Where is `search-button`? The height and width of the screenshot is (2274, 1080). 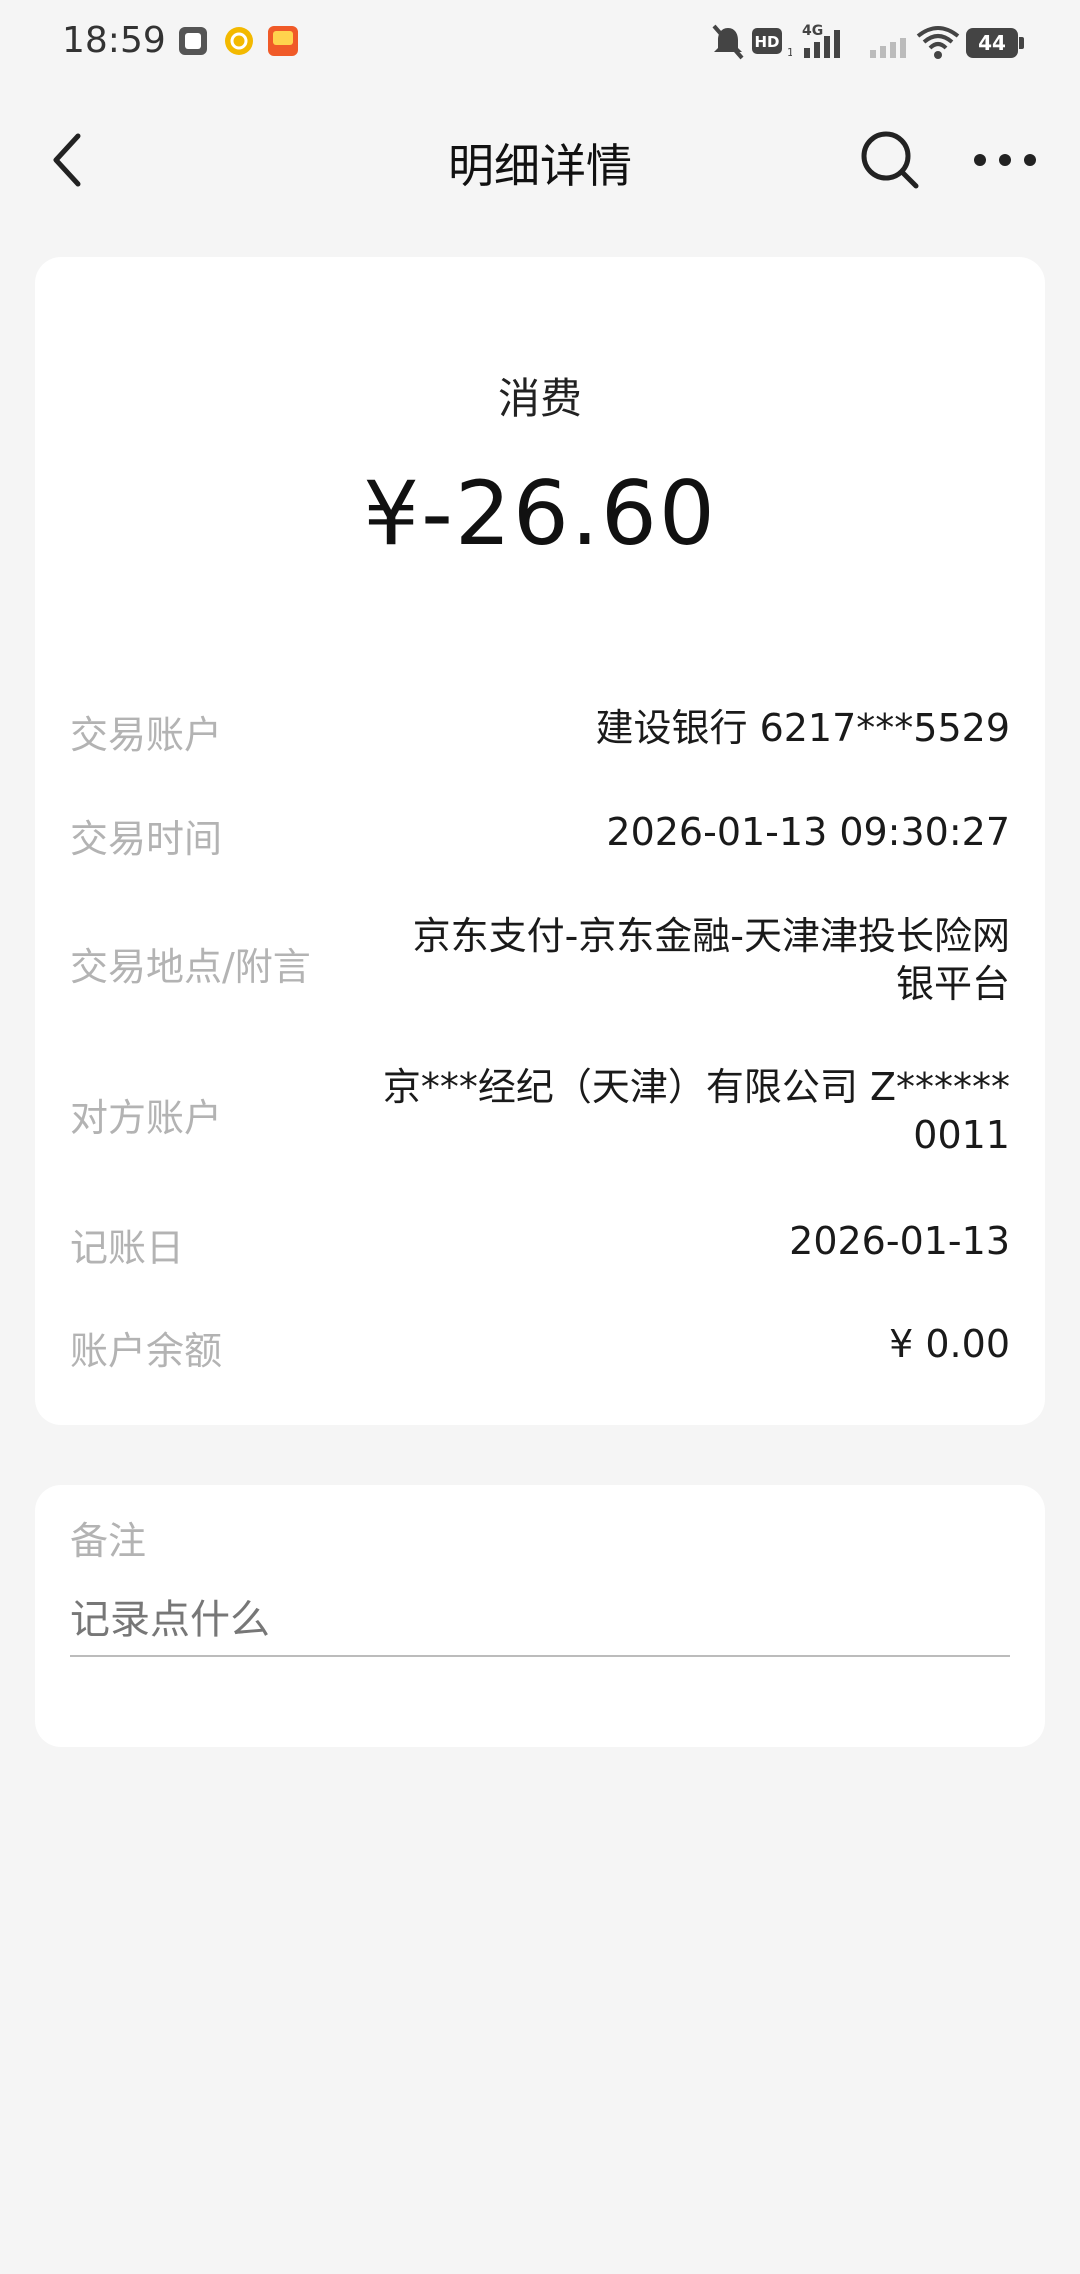
search-button is located at coordinates (890, 160).